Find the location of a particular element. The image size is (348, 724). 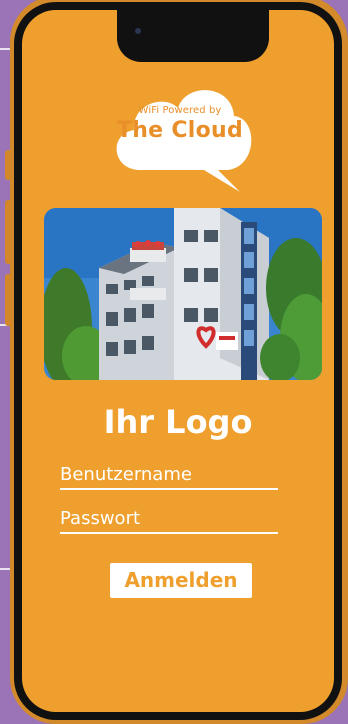

logo-placeholder-text: Ihr Logo is located at coordinates (178, 422).